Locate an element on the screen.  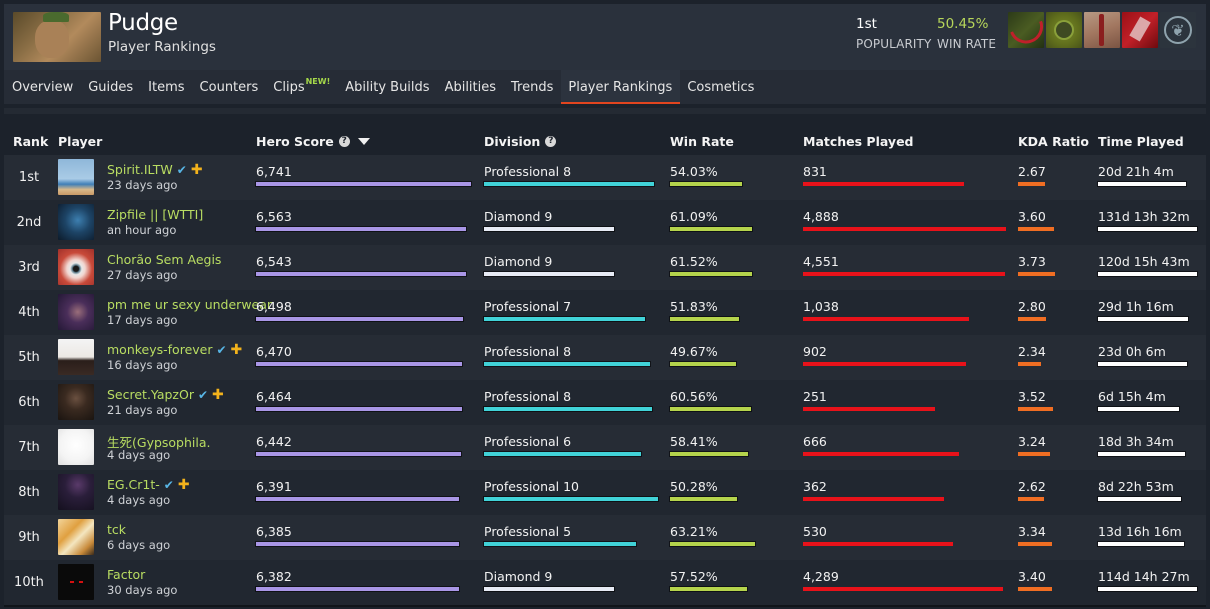
tab-abilities: Abilities is located at coordinates (470, 87).